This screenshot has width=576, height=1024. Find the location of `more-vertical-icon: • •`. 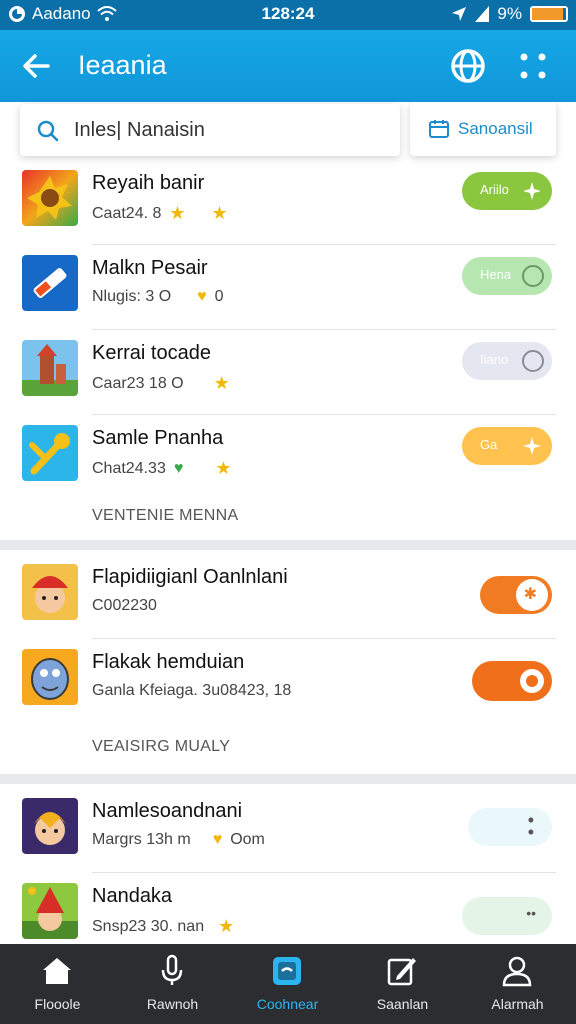

more-vertical-icon: • • is located at coordinates (530, 826).